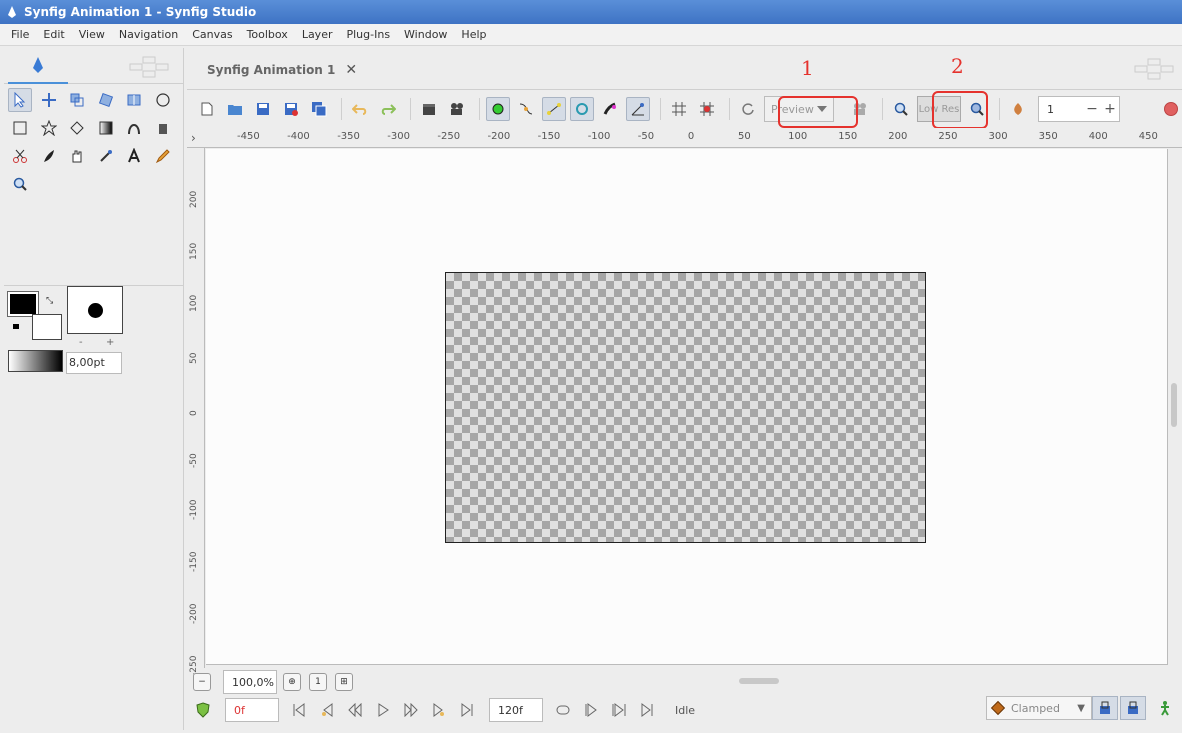  I want to click on show-angle-handles-toggle, so click(638, 109).